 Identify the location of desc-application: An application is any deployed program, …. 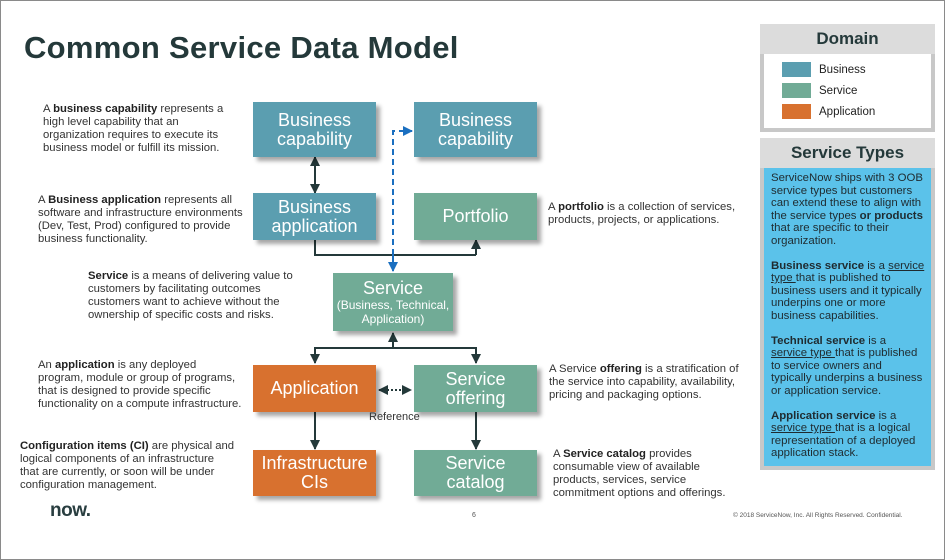
(140, 384).